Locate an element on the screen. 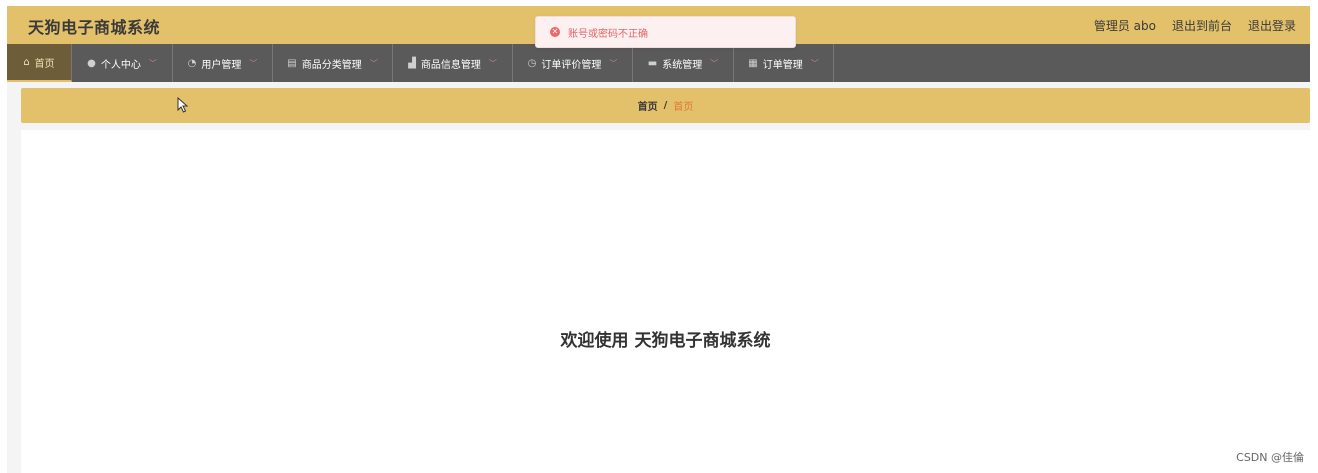 The width and height of the screenshot is (1318, 473). nav-item-orders: ▦ 订单管理 ﹀ is located at coordinates (784, 63).